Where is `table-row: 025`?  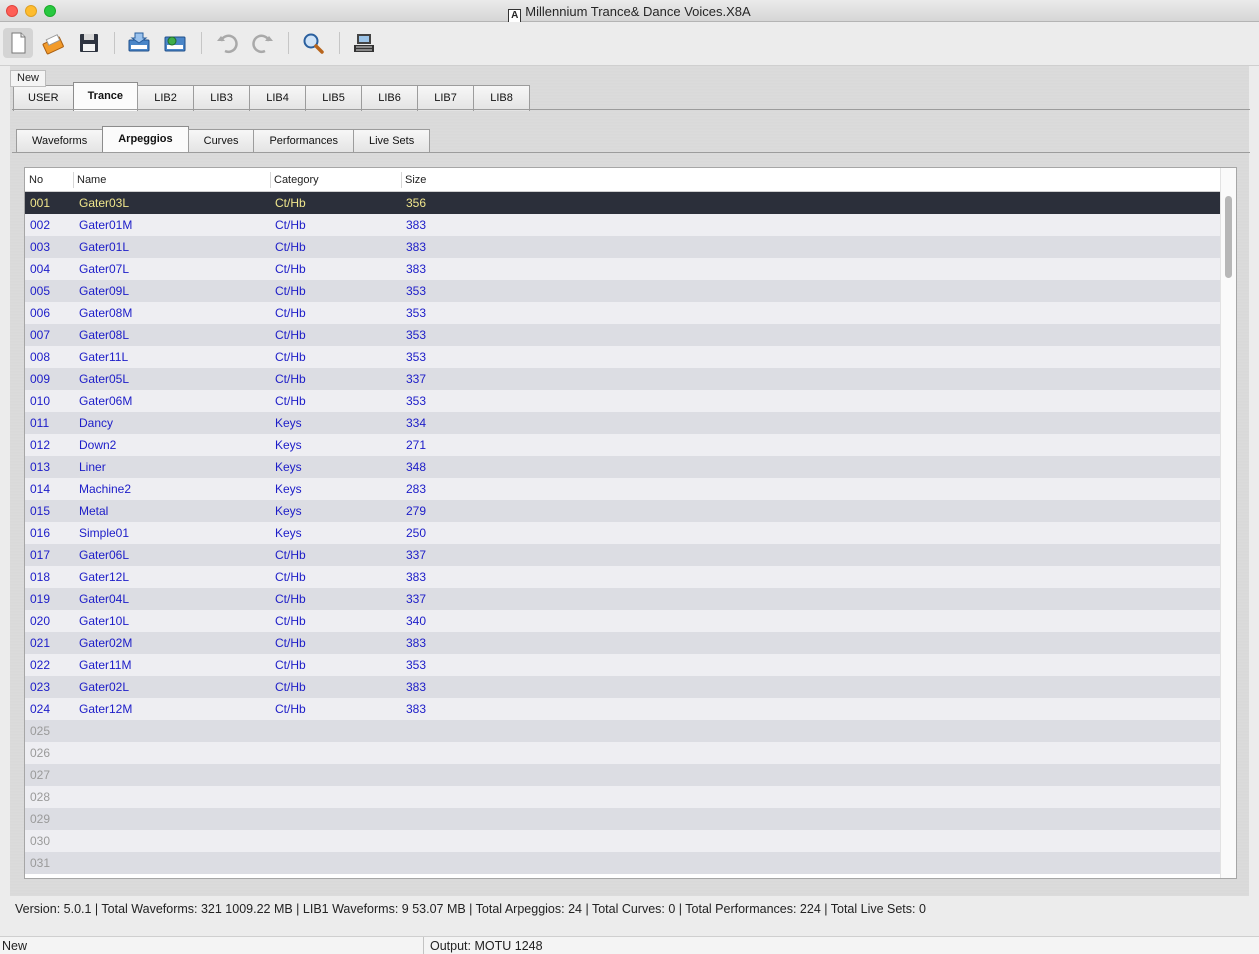
table-row: 025 is located at coordinates (622, 731).